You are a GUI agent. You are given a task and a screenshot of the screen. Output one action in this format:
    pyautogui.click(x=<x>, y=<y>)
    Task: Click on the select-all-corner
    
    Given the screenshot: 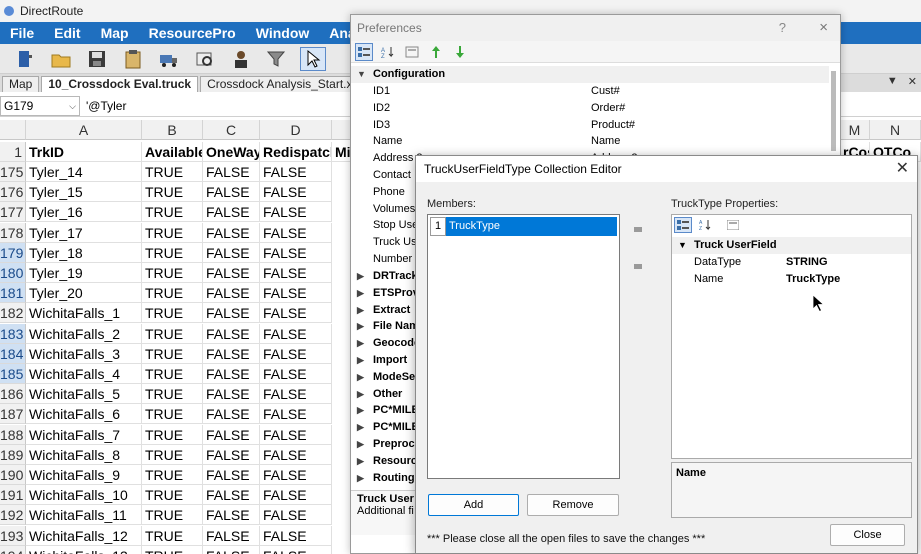 What is the action you would take?
    pyautogui.click(x=13, y=130)
    